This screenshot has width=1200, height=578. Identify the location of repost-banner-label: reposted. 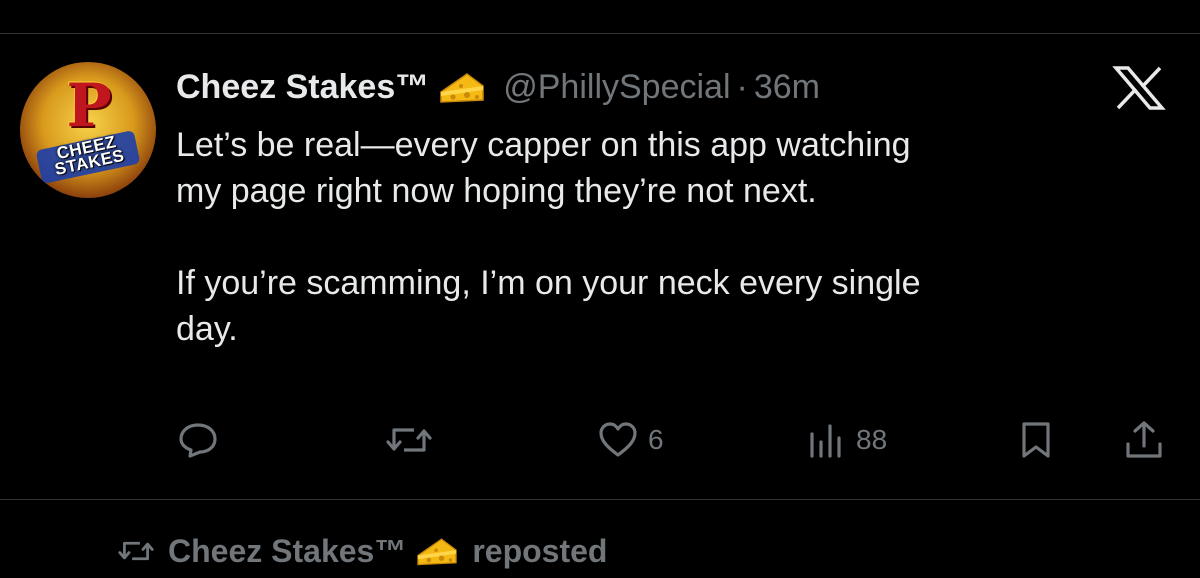
(540, 550).